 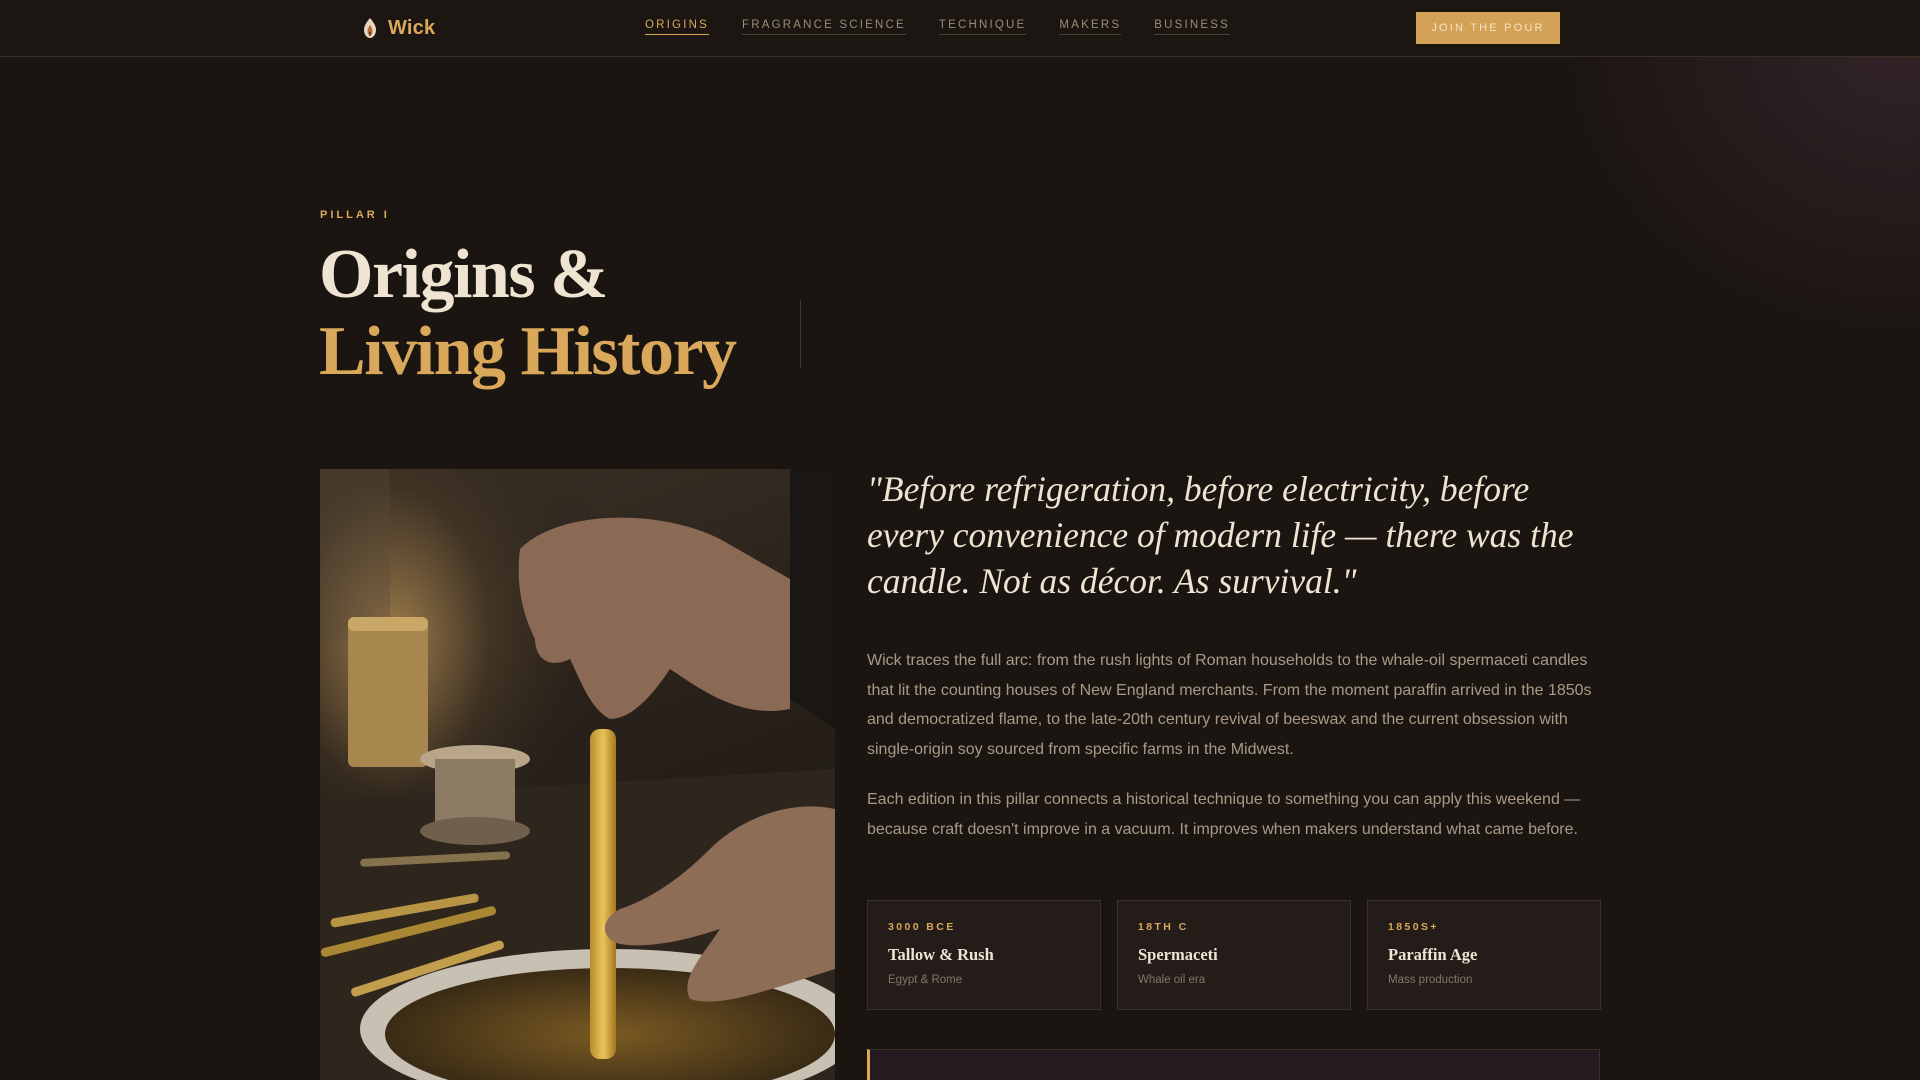 I want to click on era-card-tallow-rush: 3000 BCE Tallow & Rush Egypt & Rome, so click(x=984, y=955).